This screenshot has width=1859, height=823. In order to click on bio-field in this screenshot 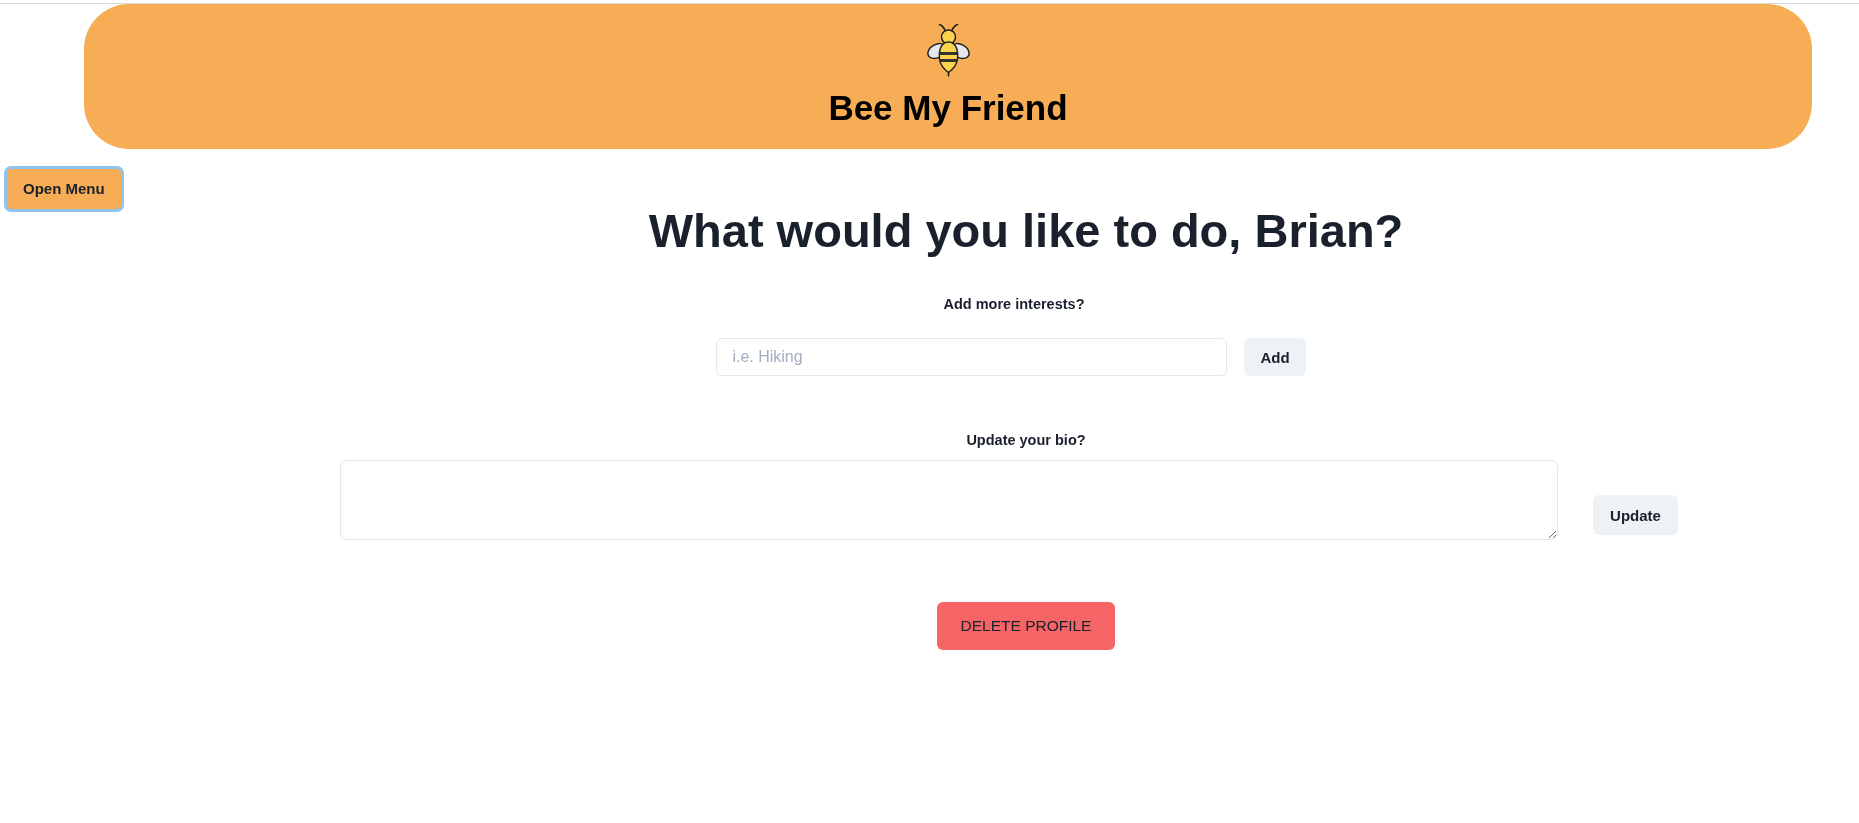, I will do `click(949, 500)`.